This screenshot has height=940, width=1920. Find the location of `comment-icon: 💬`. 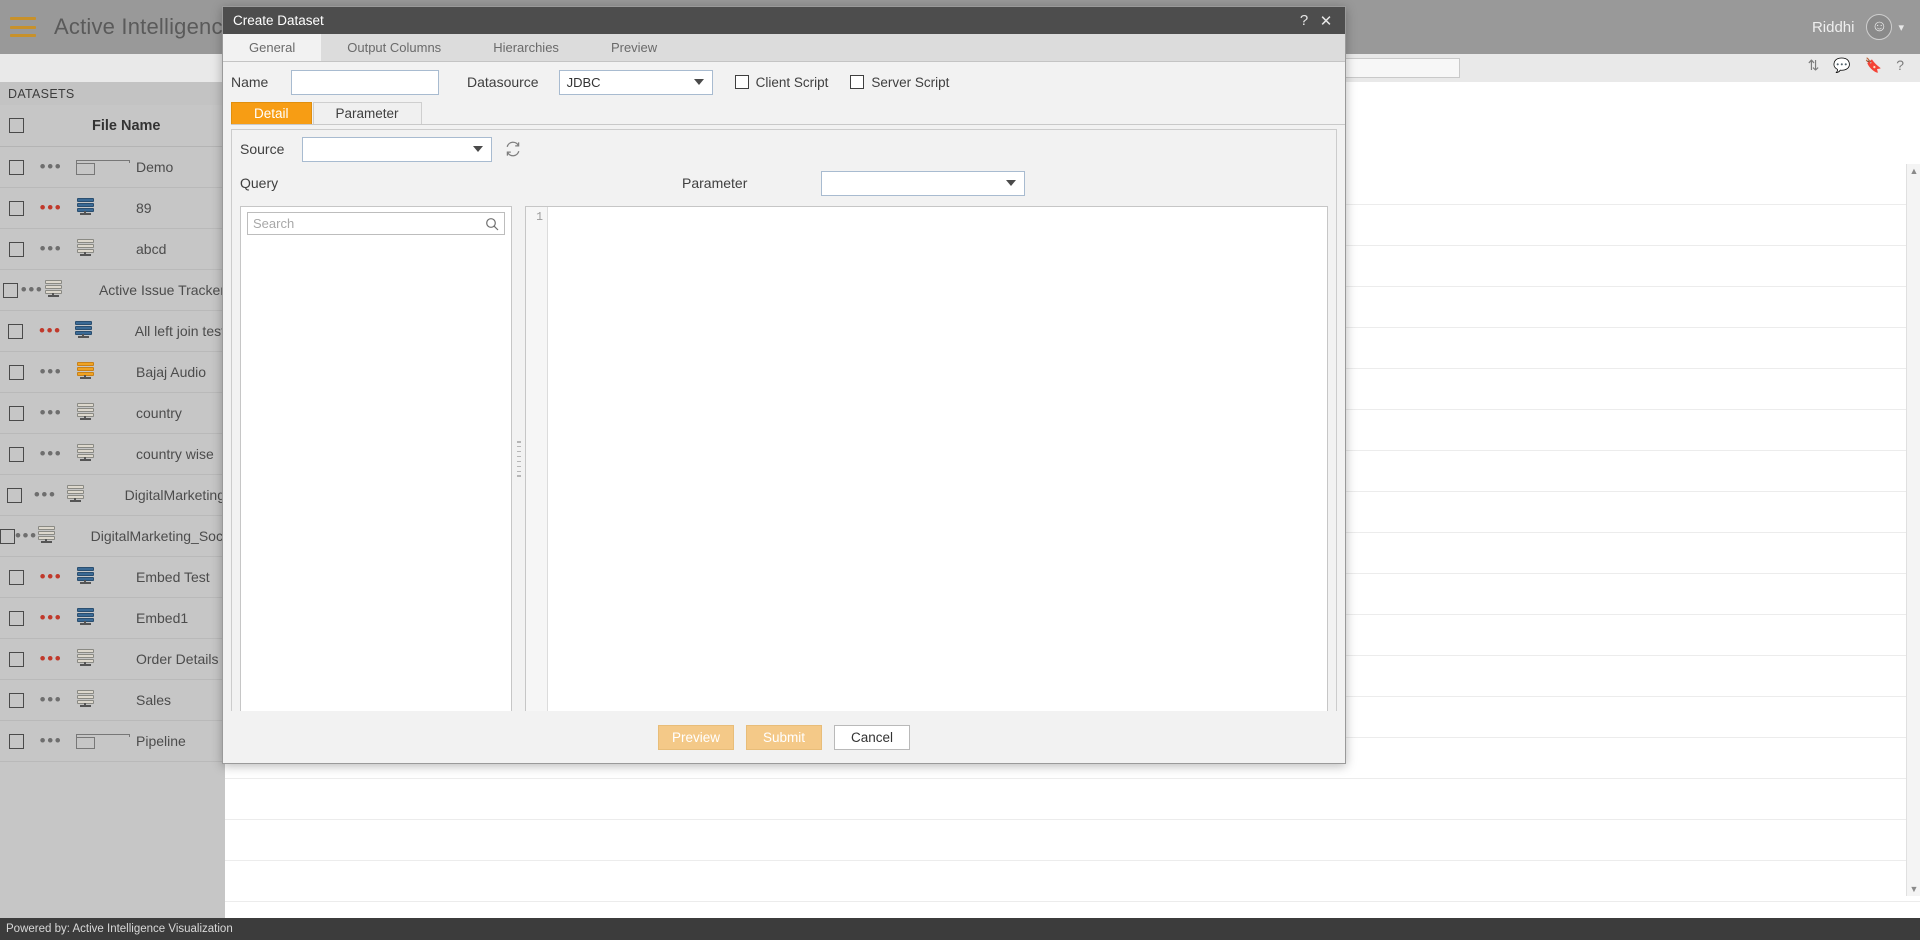

comment-icon: 💬 is located at coordinates (1841, 65).